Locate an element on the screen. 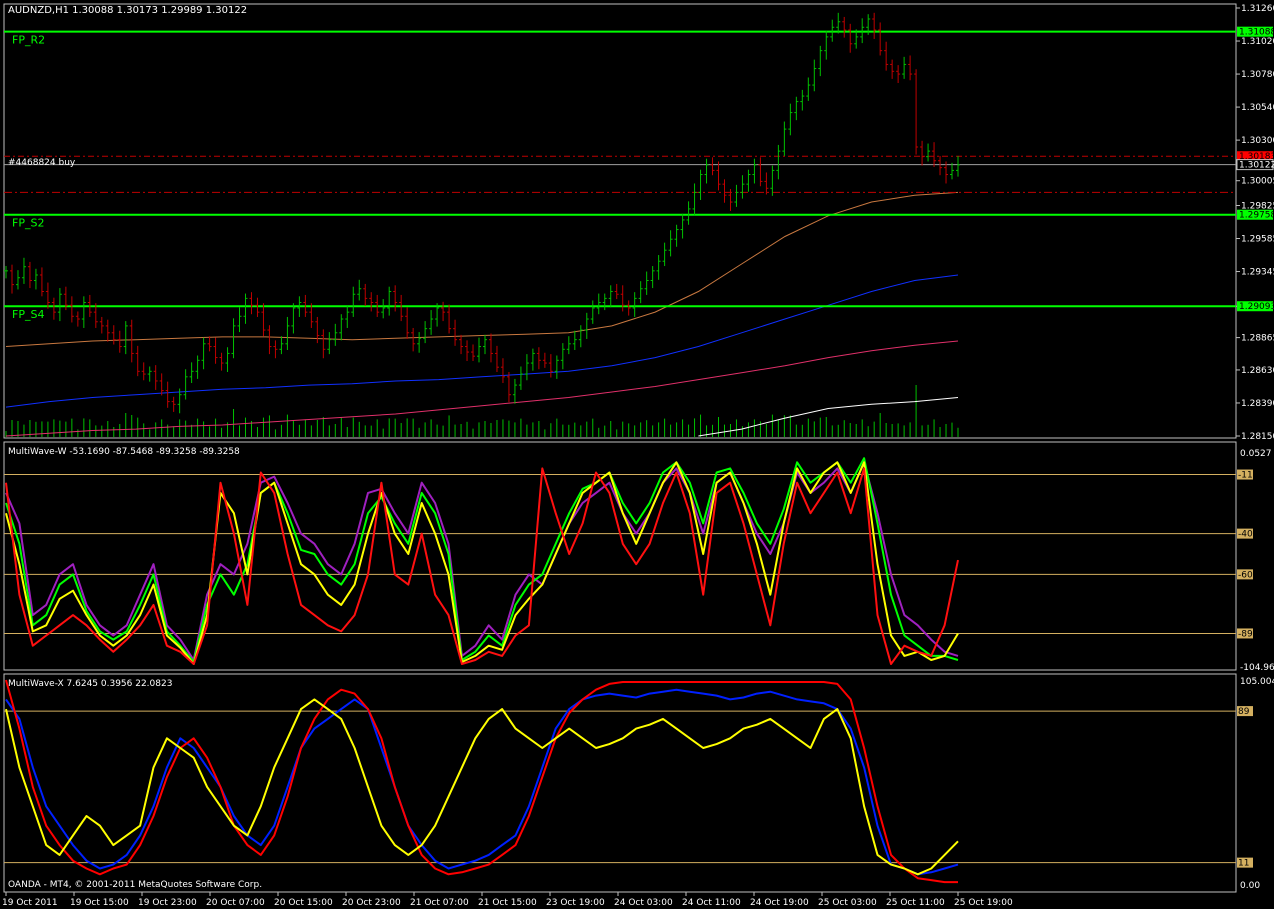  multiwave-w-level-tag-label: -89 is located at coordinates (1245, 634).